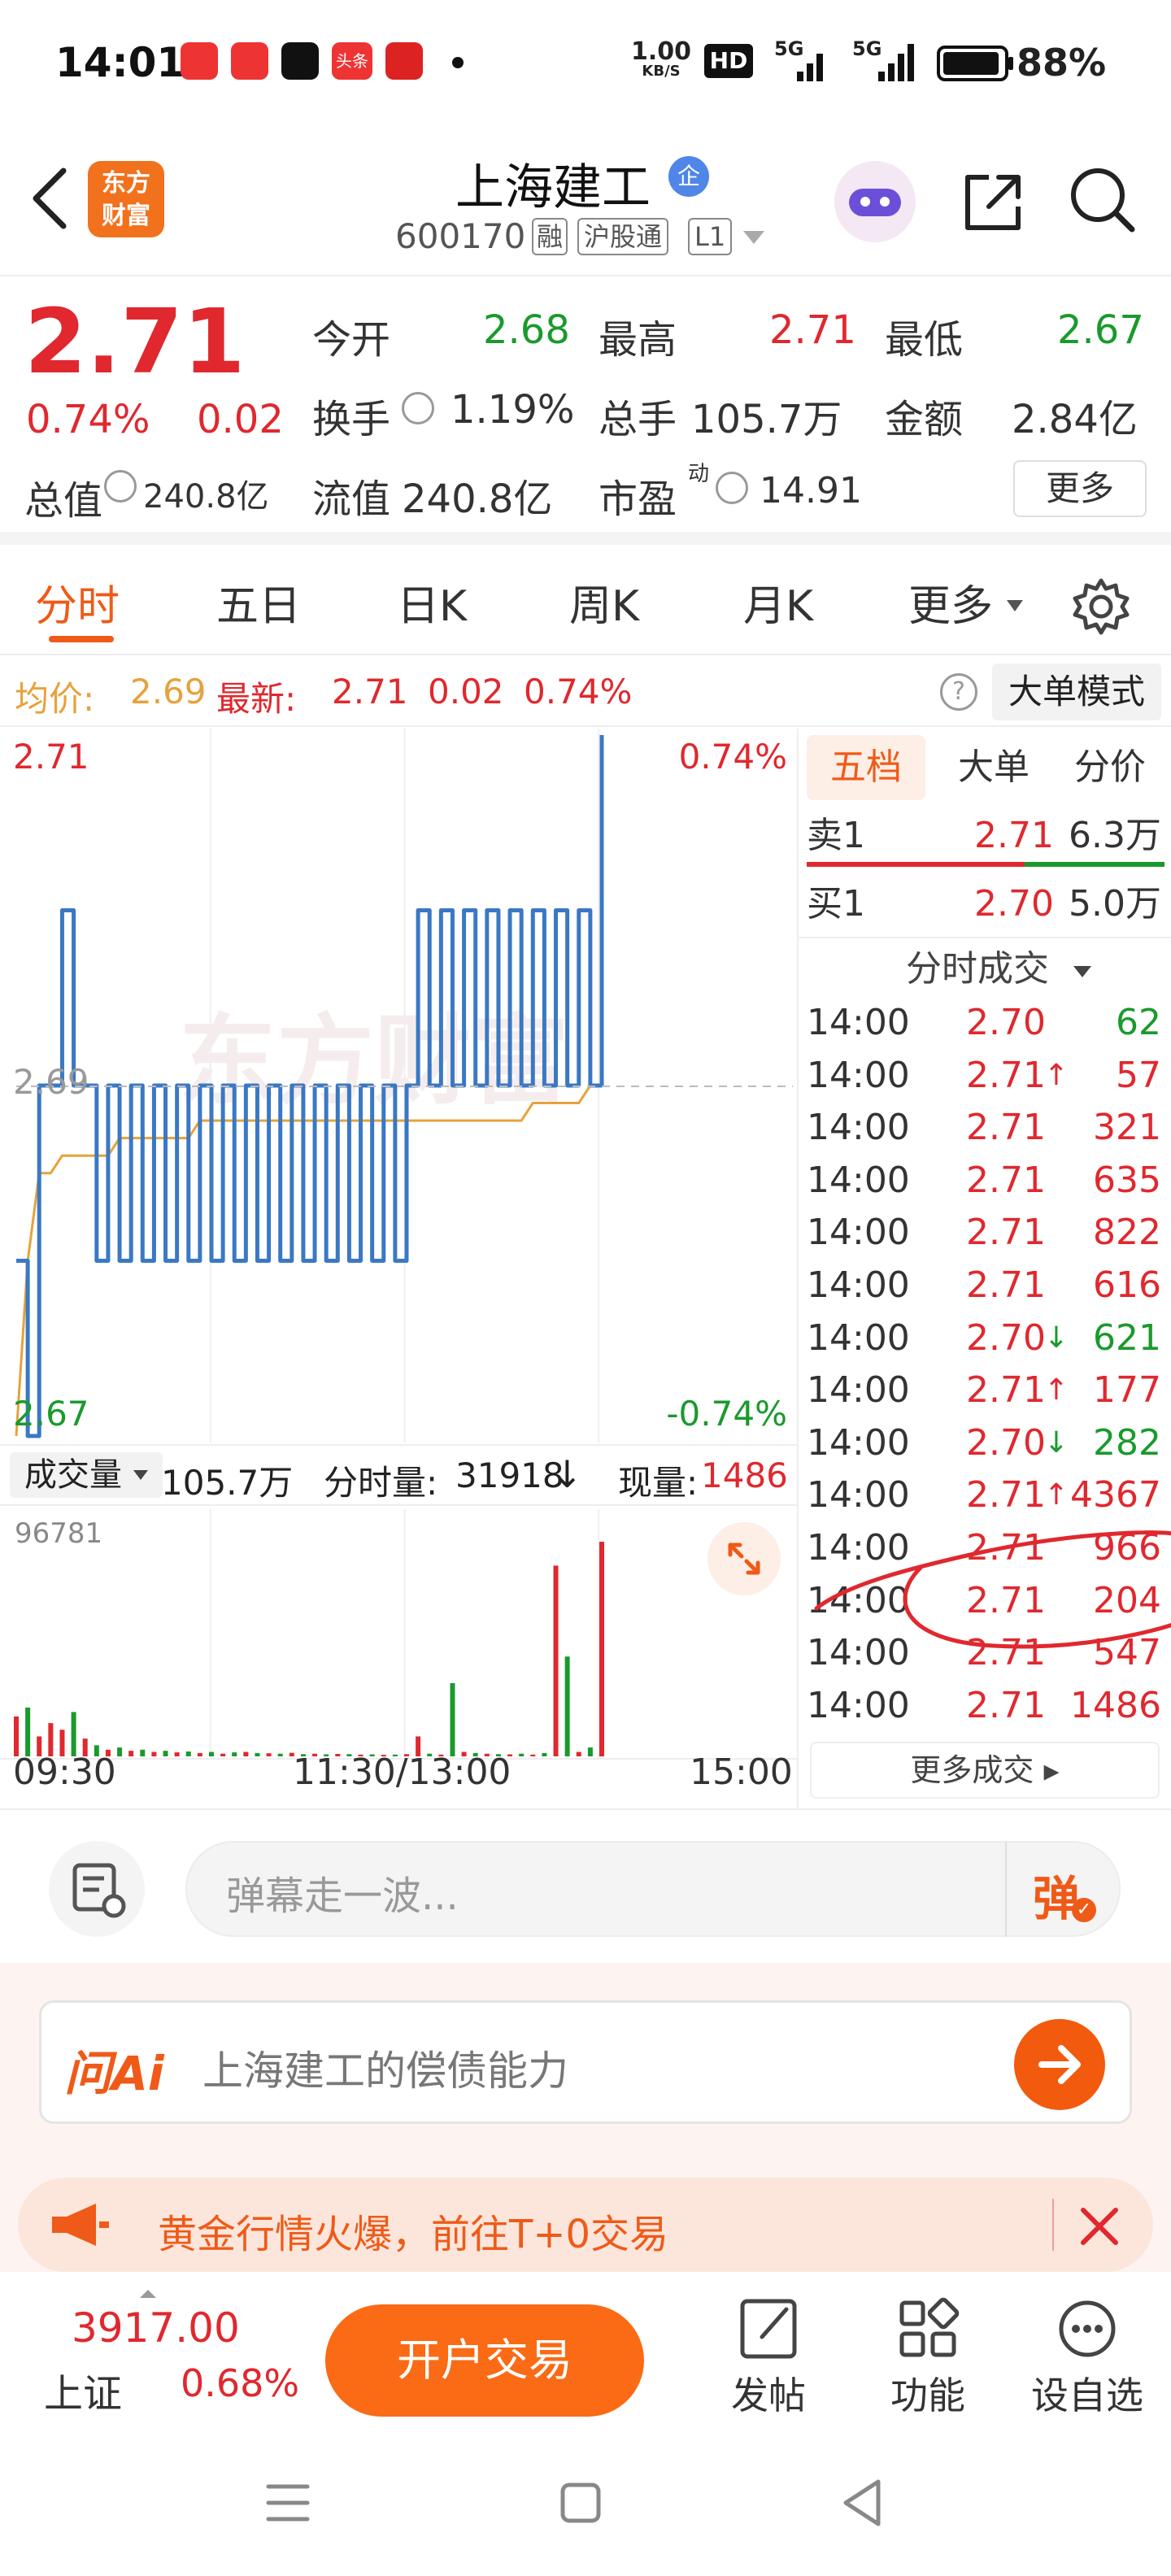  I want to click on post-button: 发帖, so click(769, 2358).